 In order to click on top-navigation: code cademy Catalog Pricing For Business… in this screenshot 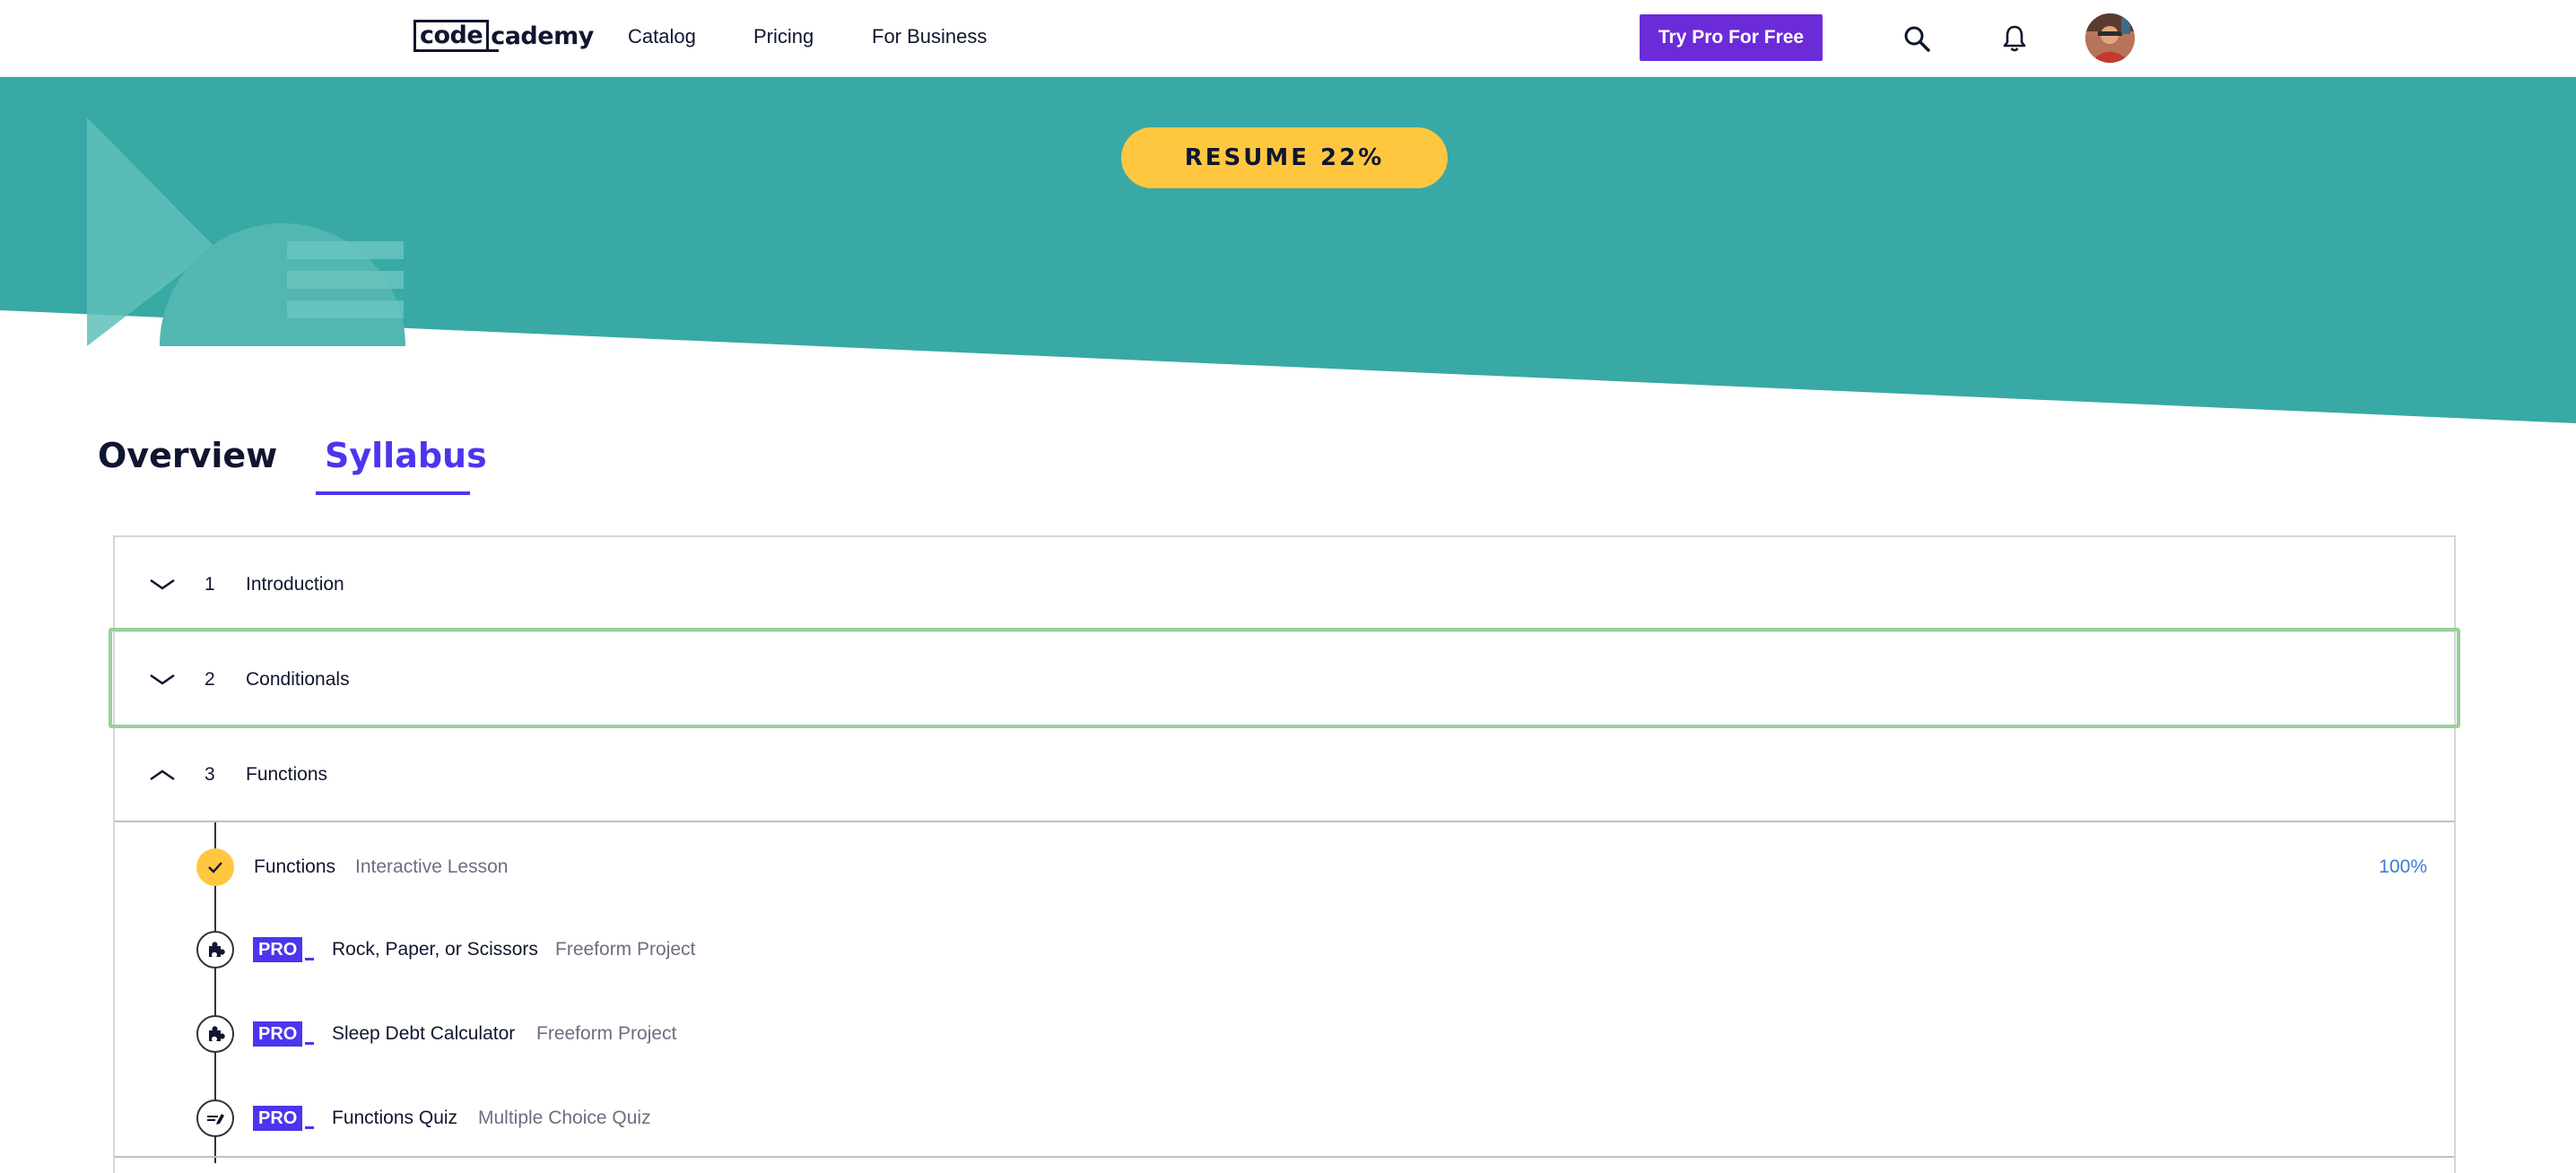, I will do `click(1288, 38)`.